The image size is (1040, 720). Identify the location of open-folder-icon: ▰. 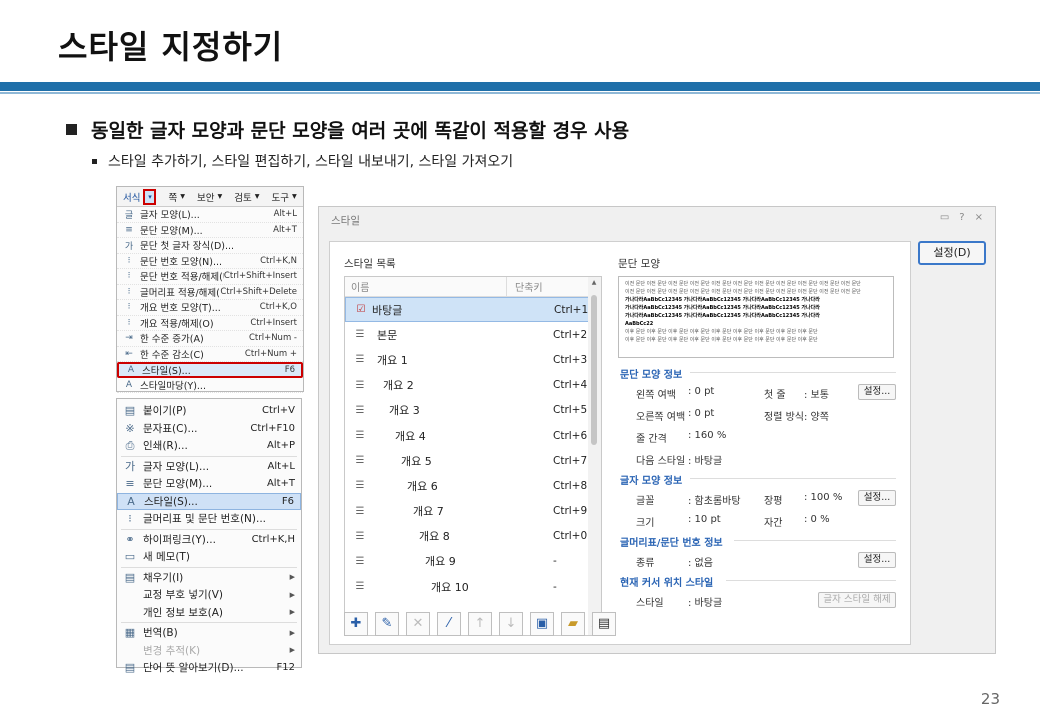
(573, 624).